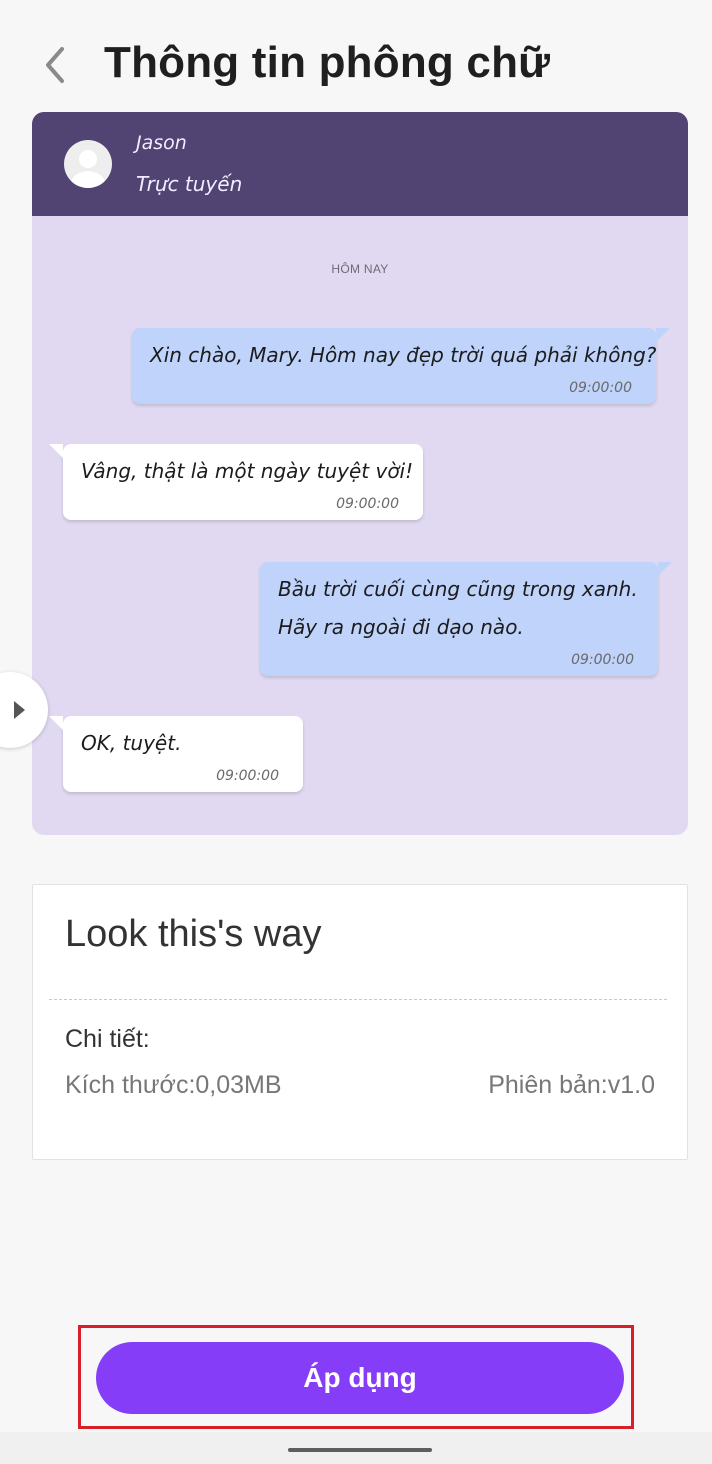  What do you see at coordinates (19, 710) in the screenshot?
I see `play-arrow-icon` at bounding box center [19, 710].